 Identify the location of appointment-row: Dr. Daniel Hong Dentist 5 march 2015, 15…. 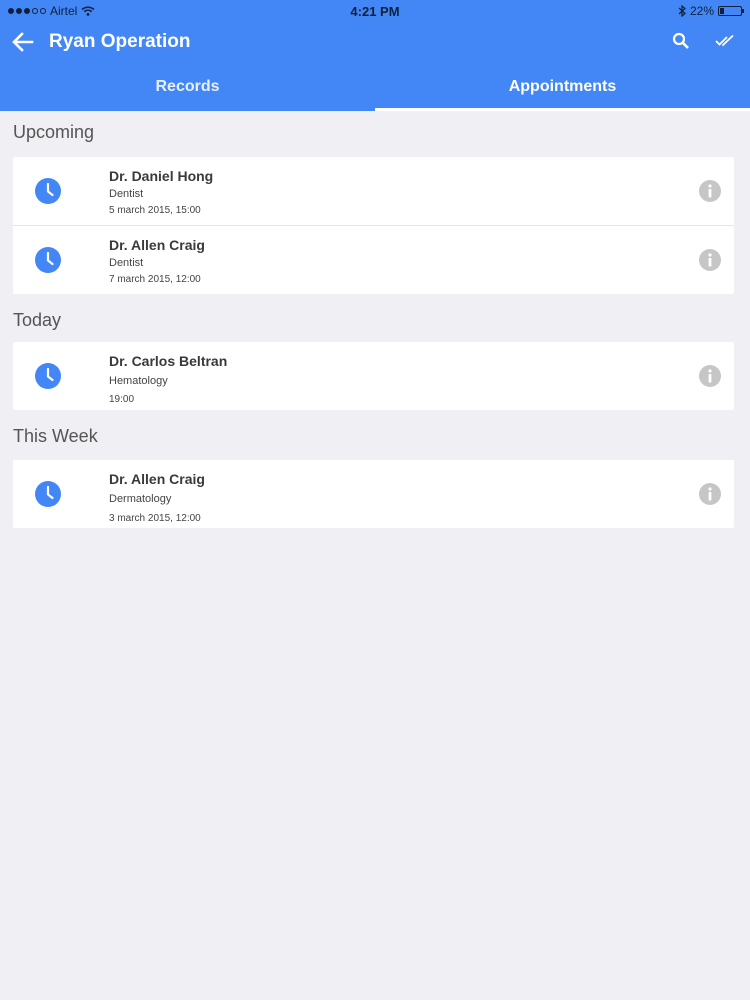
(373, 191).